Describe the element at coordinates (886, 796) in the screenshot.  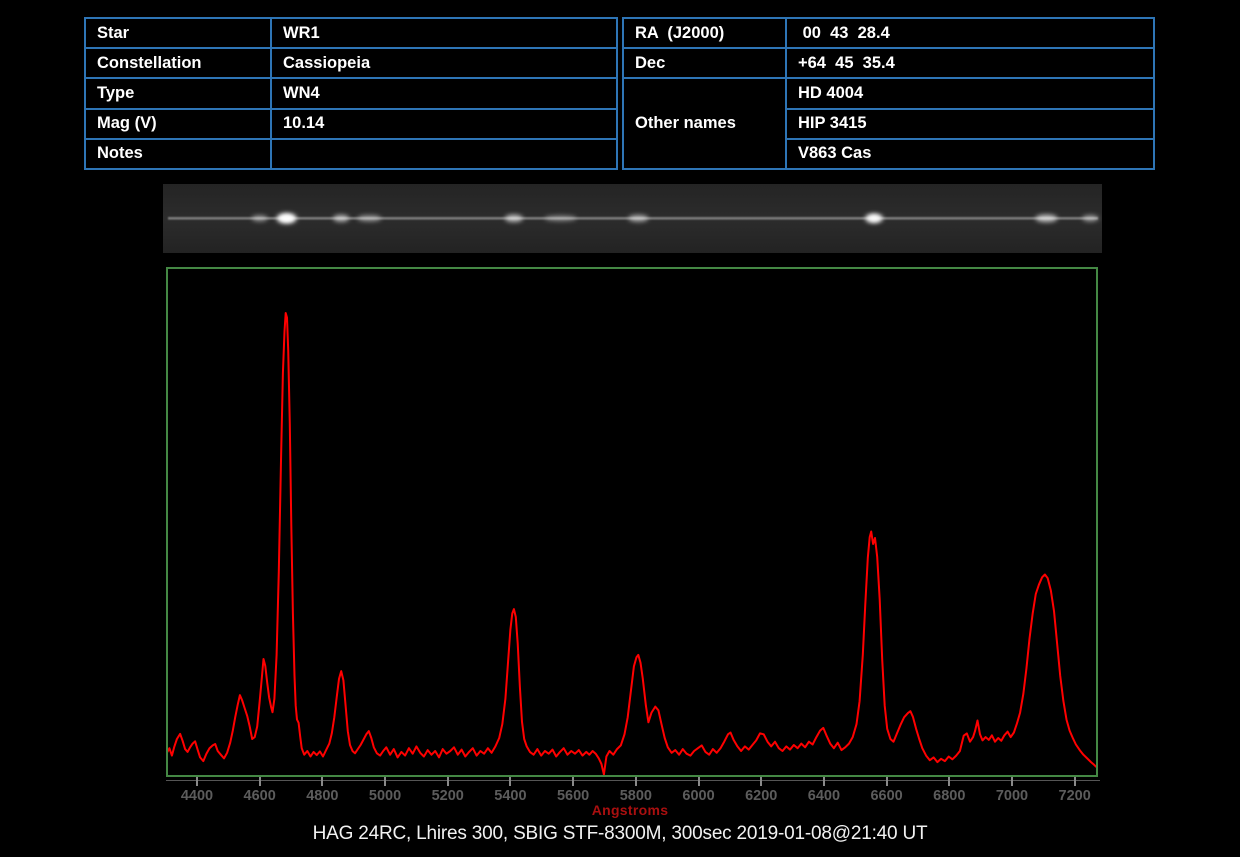
I see `x-tick-label: 6600` at that location.